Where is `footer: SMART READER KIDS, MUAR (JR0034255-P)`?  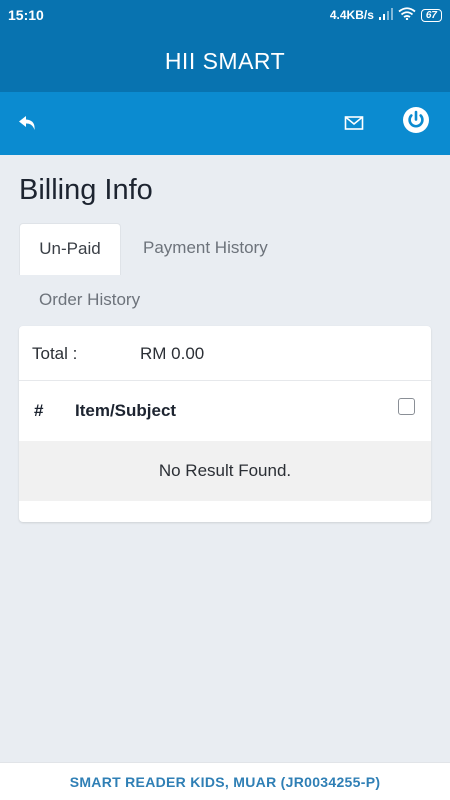
footer: SMART READER KIDS, MUAR (JR0034255-P) is located at coordinates (225, 781).